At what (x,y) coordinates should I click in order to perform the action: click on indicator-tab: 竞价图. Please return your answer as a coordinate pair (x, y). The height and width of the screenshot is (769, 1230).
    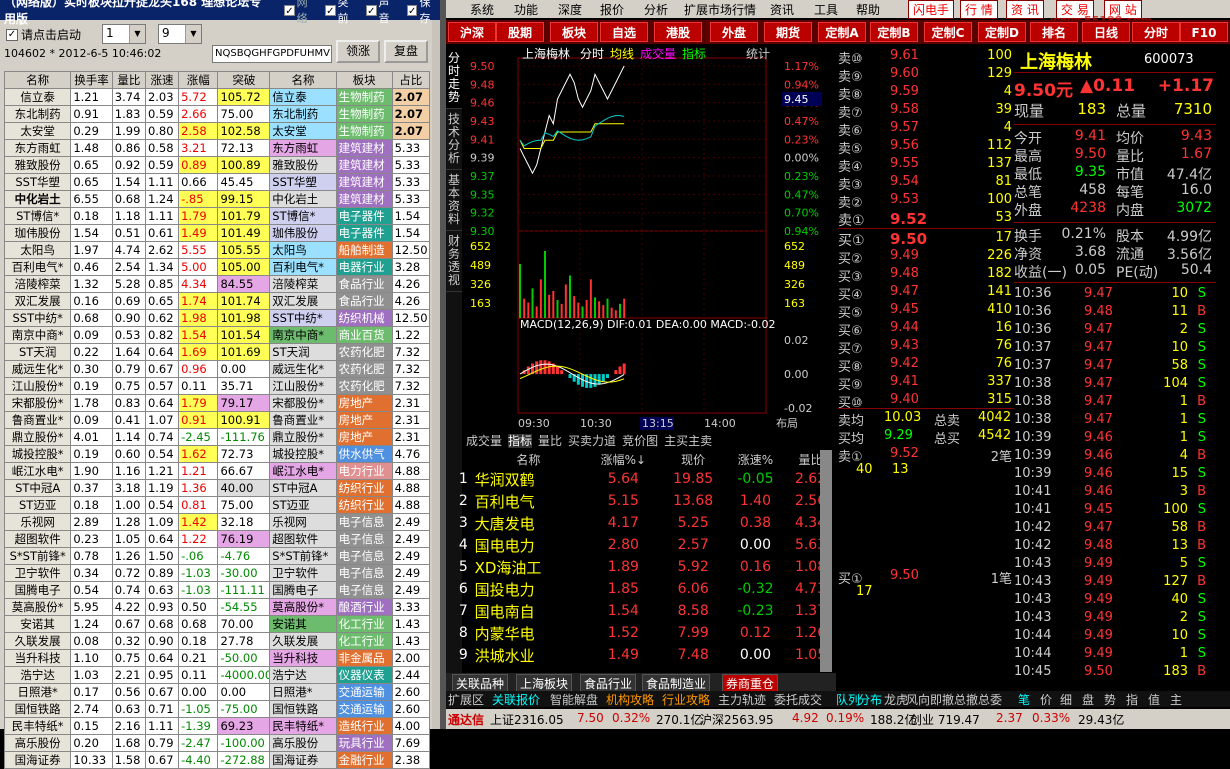
    Looking at the image, I should click on (640, 441).